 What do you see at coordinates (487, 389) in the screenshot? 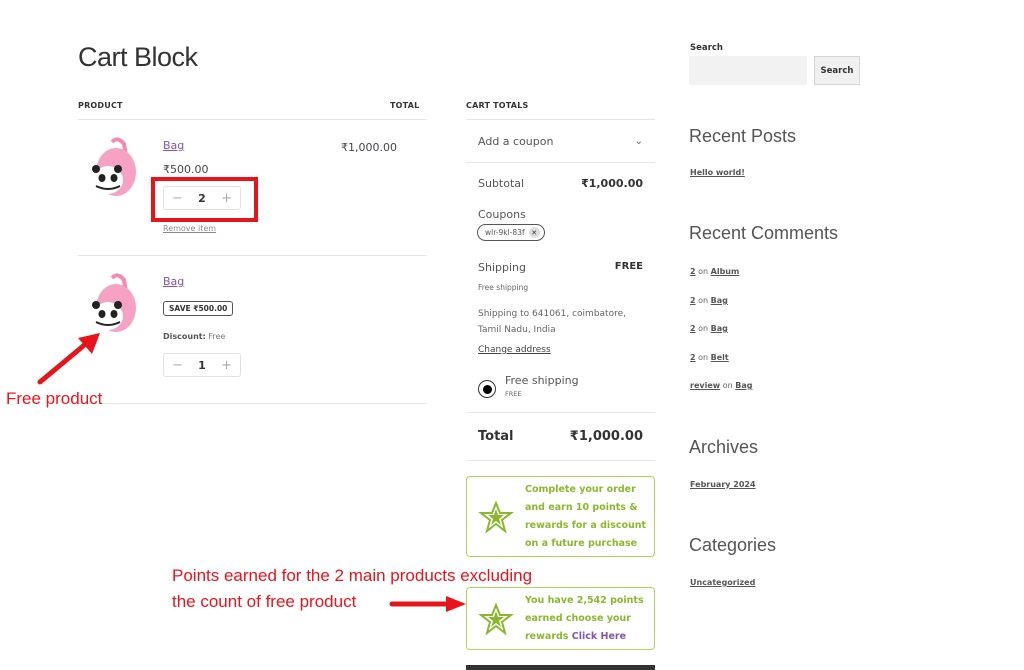
I see `free-shipping-radio` at bounding box center [487, 389].